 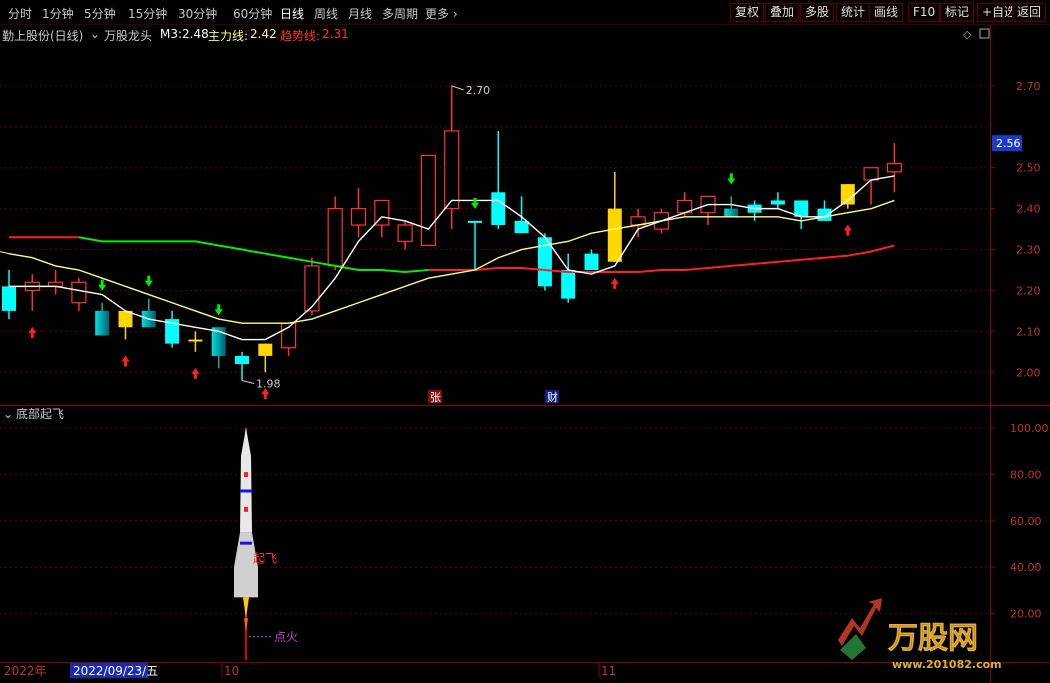 I want to click on current-price-label: 2.56, so click(x=1008, y=143).